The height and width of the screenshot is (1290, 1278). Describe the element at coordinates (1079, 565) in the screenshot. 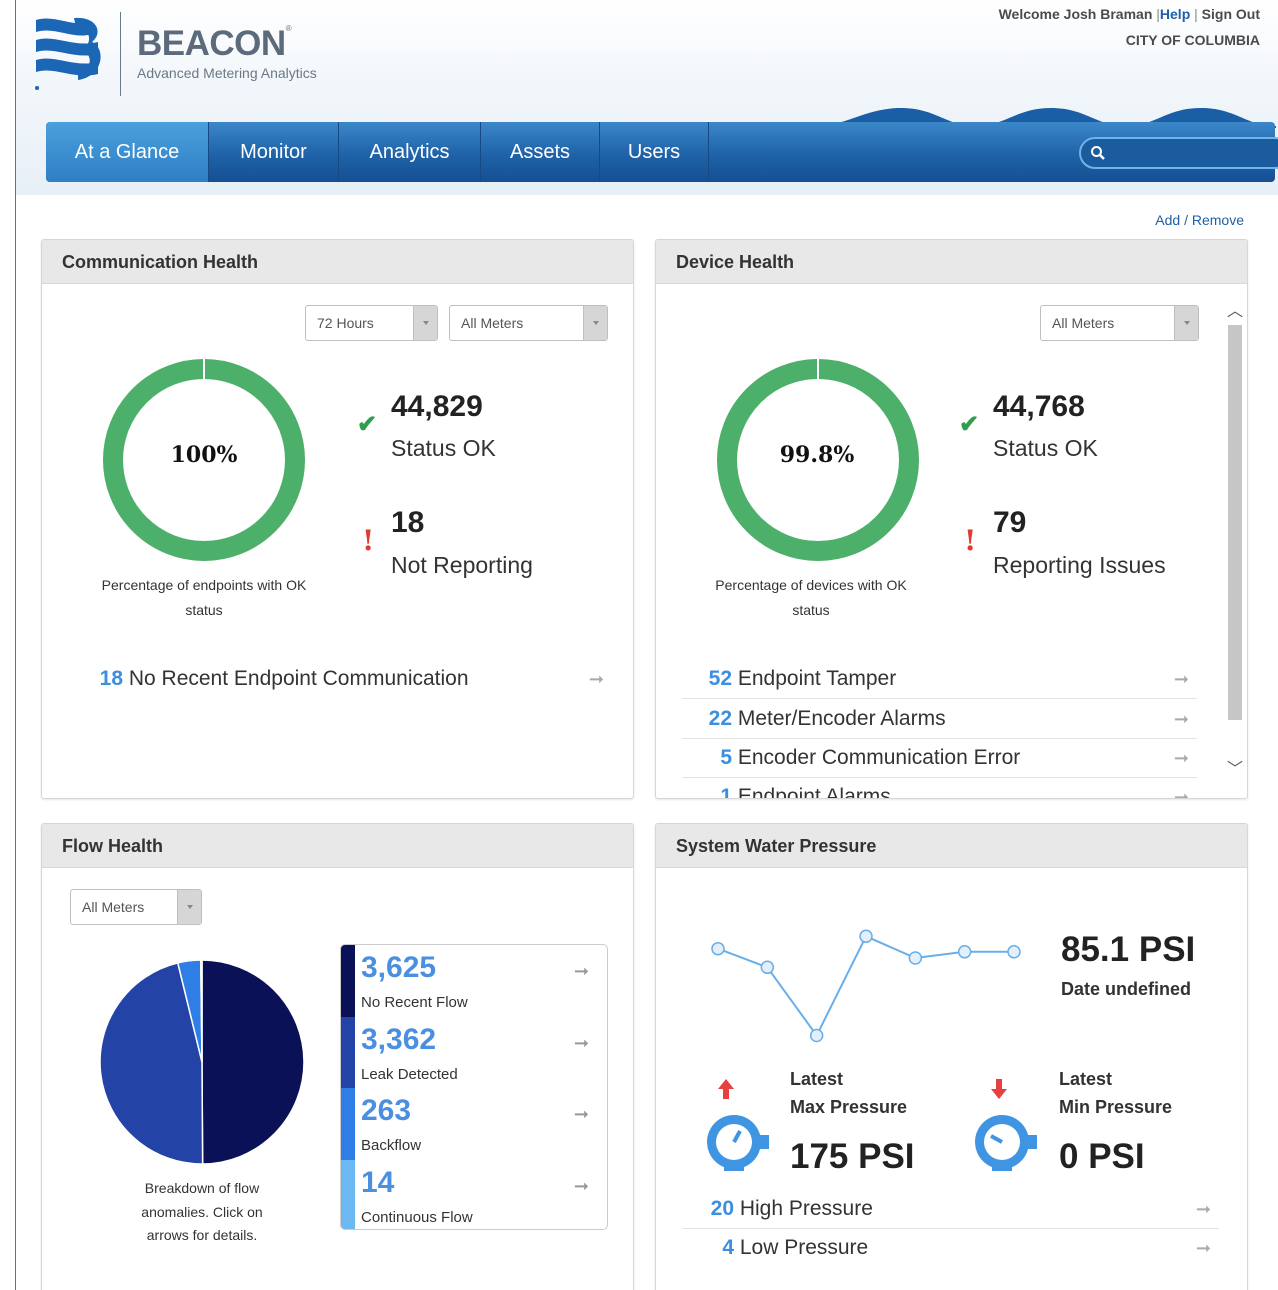

I see `reporting-issues-label: Reporting Issues` at that location.